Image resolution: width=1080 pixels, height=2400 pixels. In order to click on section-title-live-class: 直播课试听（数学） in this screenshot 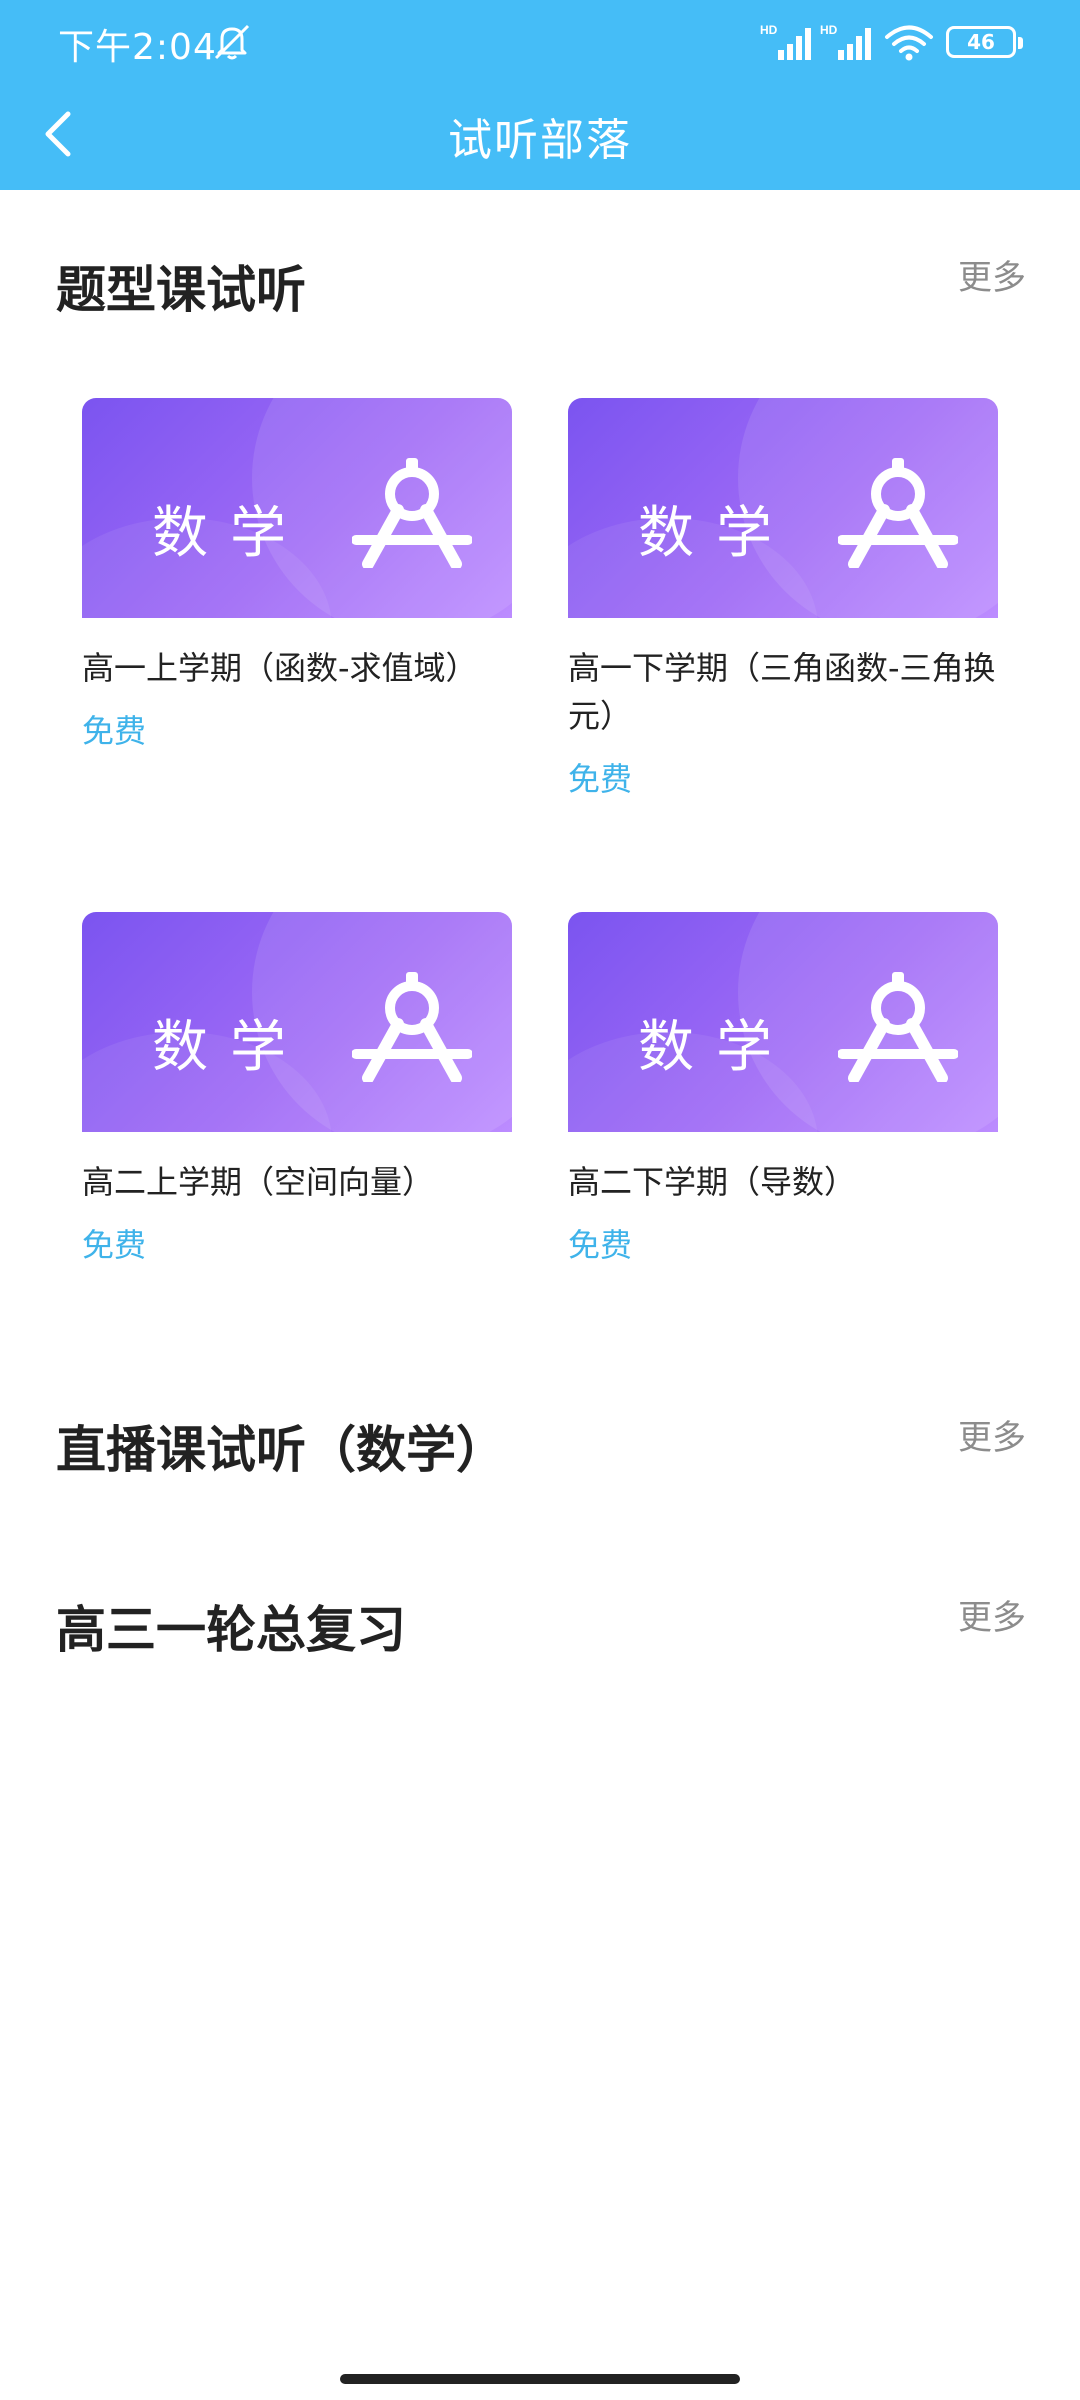, I will do `click(281, 1450)`.